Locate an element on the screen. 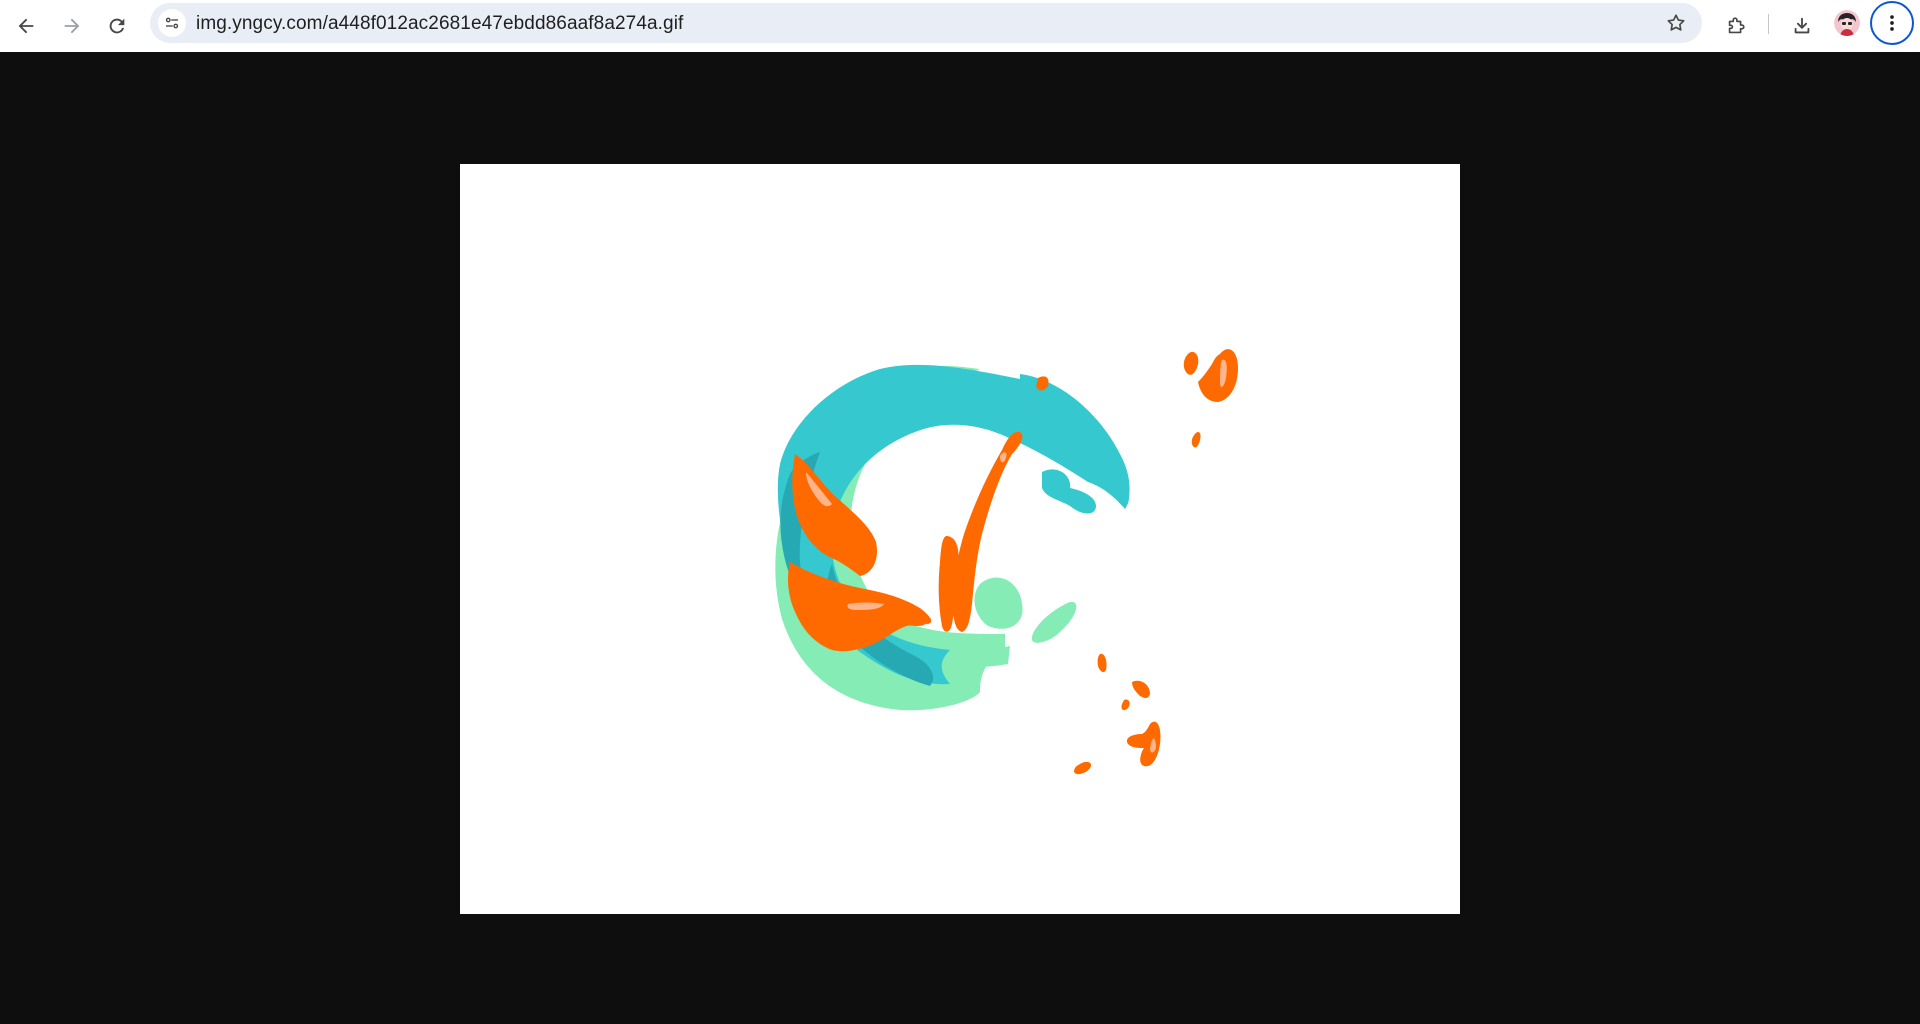 Image resolution: width=1920 pixels, height=1024 pixels. download-icon is located at coordinates (1802, 25).